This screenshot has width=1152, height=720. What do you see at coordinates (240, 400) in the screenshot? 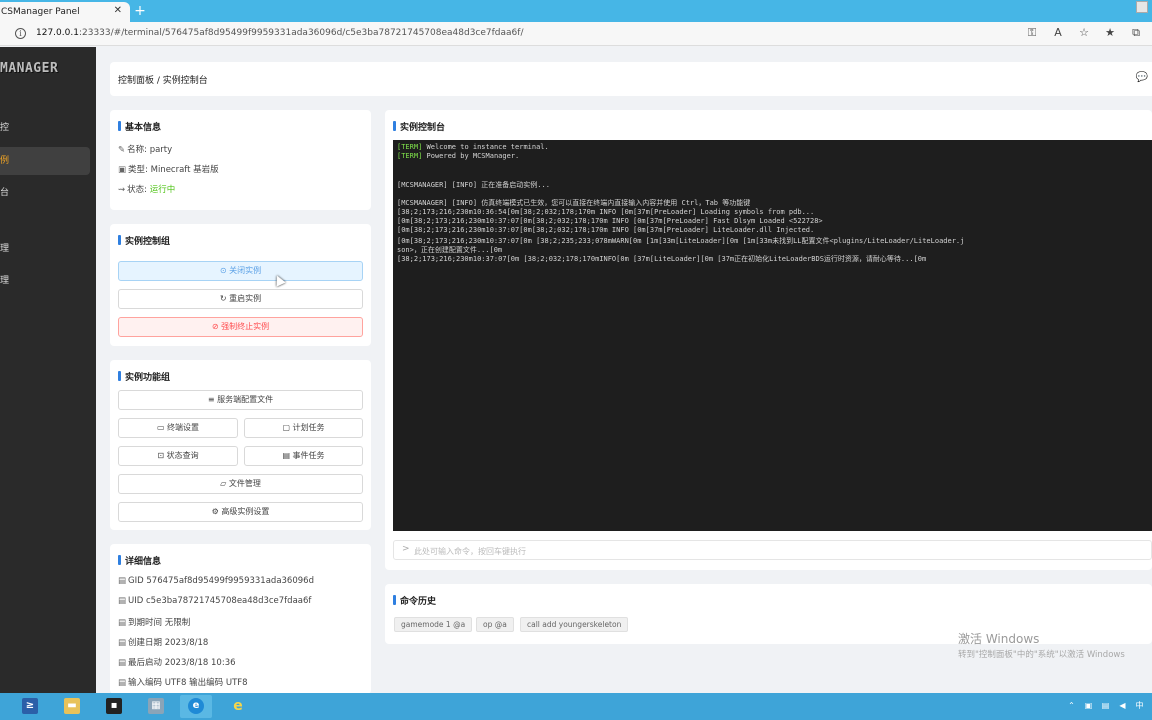
I see `server-config-button: ≡ 服务端配置文件` at bounding box center [240, 400].